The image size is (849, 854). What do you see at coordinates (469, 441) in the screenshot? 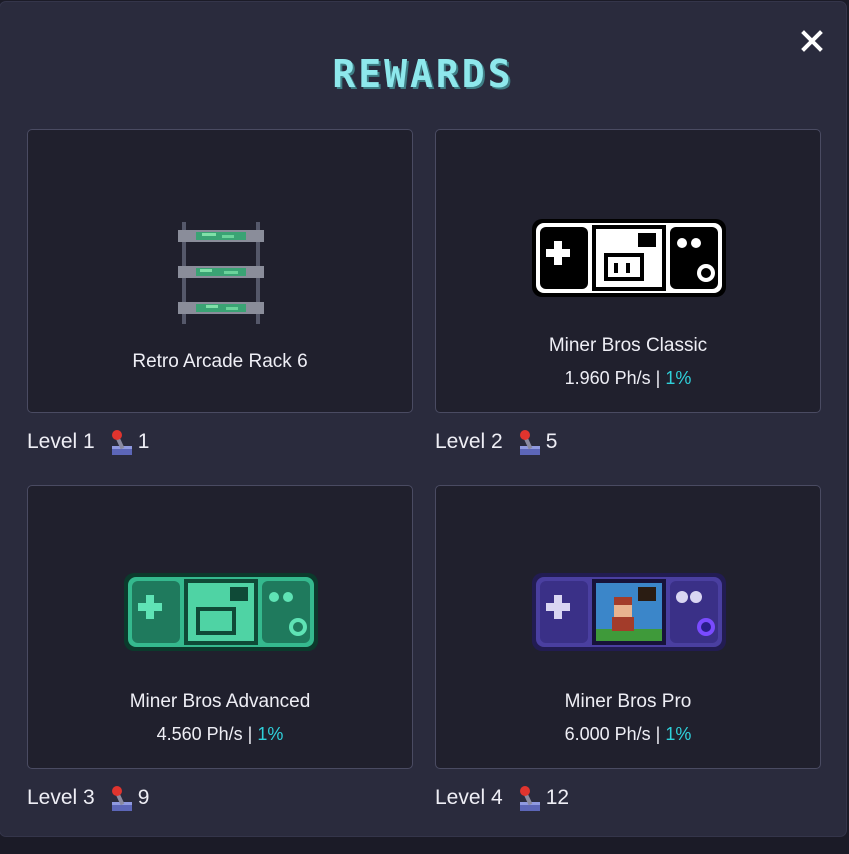
I see `level-label: Level 2` at bounding box center [469, 441].